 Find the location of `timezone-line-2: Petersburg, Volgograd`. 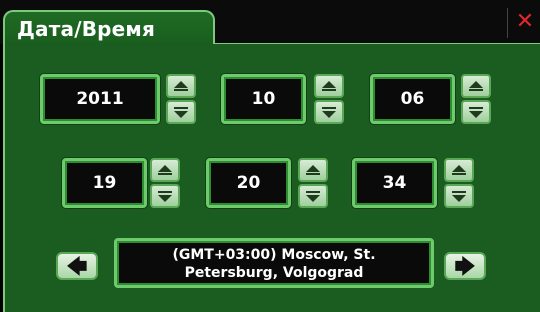

timezone-line-2: Petersburg, Volgograd is located at coordinates (274, 273).